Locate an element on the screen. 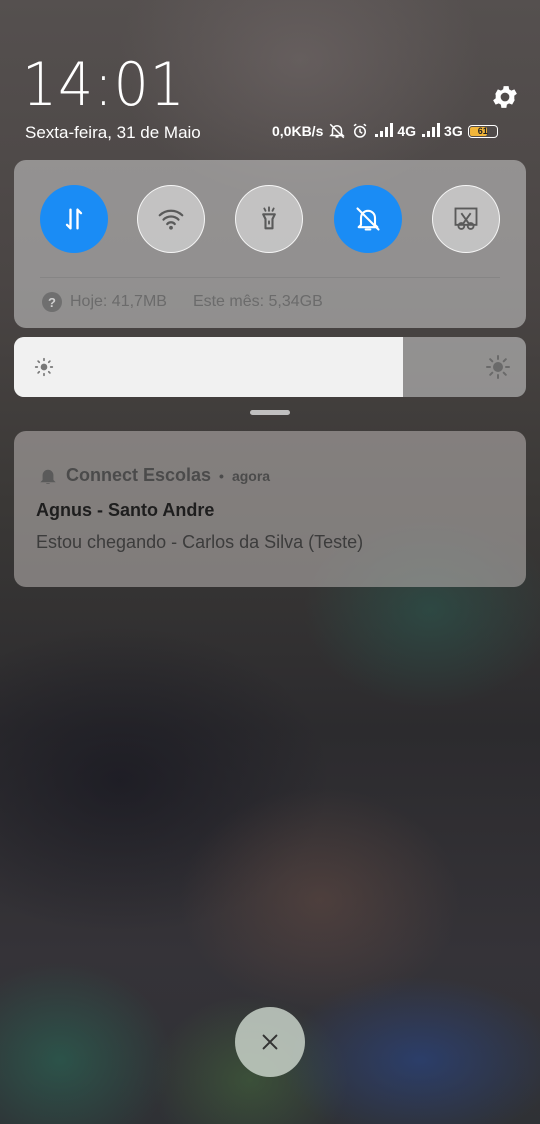  flashlight-icon is located at coordinates (269, 218).